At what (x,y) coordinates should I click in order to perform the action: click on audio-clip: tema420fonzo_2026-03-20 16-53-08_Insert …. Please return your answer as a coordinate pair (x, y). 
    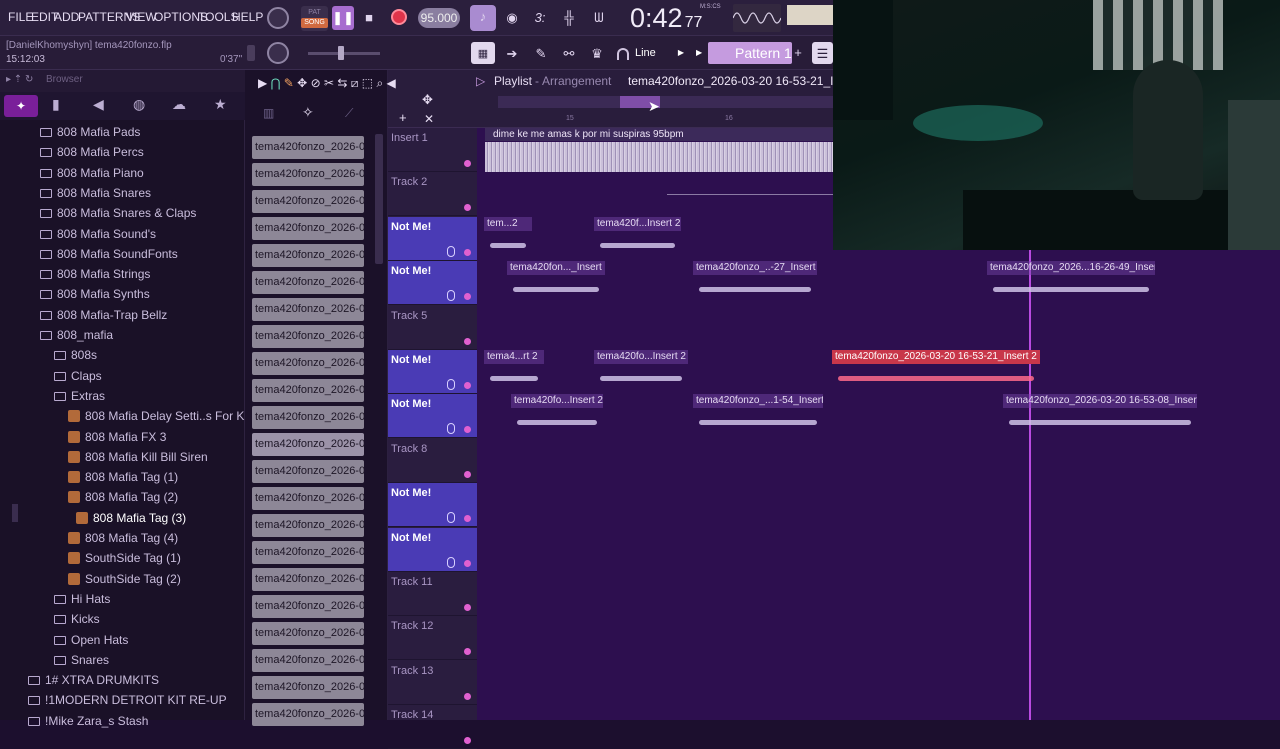
    Looking at the image, I should click on (1100, 415).